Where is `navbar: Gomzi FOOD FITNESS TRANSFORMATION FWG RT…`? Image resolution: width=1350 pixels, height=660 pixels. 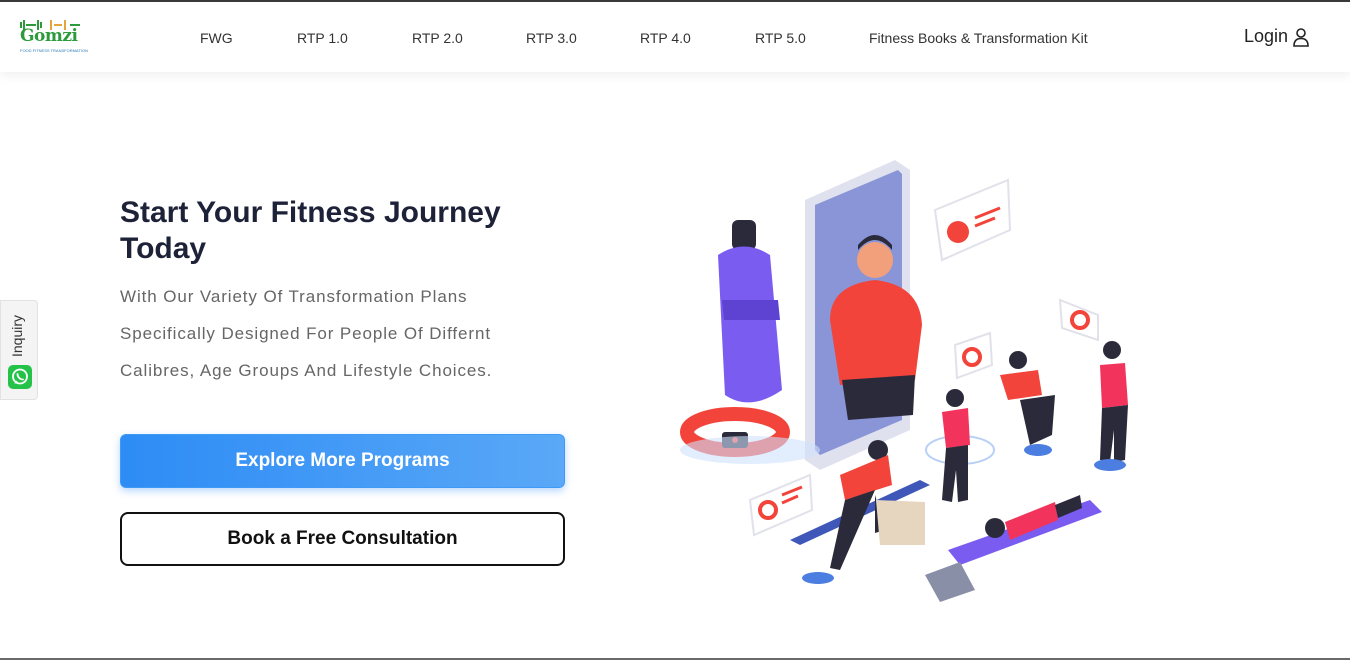
navbar: Gomzi FOOD FITNESS TRANSFORMATION FWG RT… is located at coordinates (675, 37).